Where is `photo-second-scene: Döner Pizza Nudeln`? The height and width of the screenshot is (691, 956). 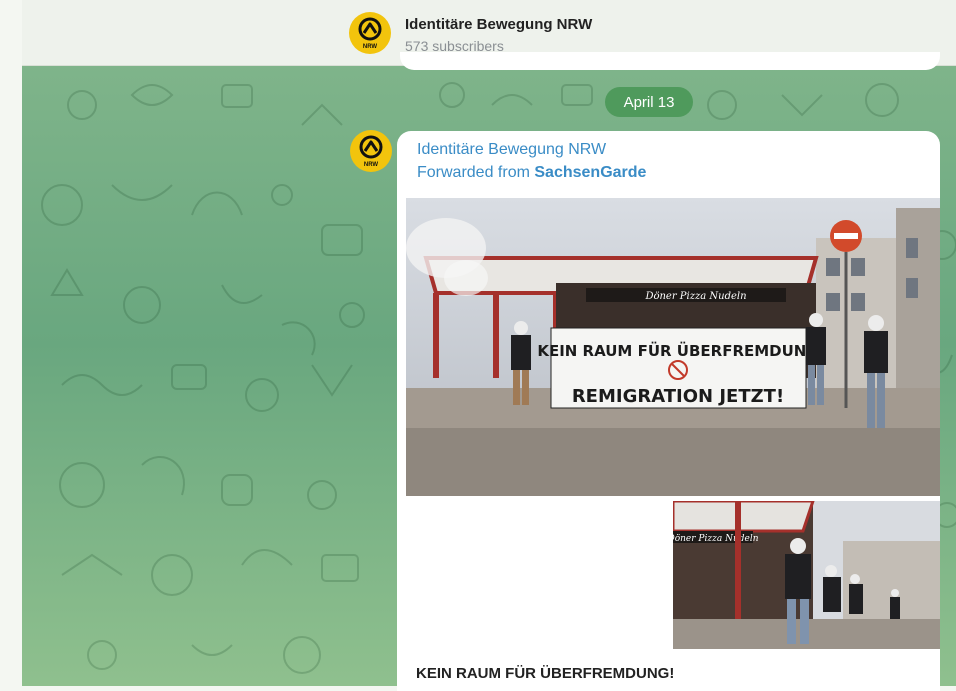
photo-second-scene: Döner Pizza Nudeln is located at coordinates (806, 575).